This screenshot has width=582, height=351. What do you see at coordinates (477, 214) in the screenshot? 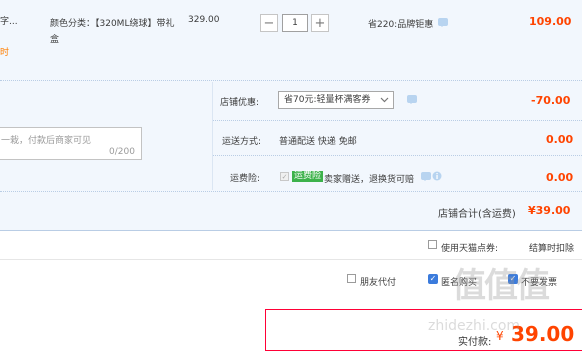
I see `shop-total-label: 店铺合计(含运费)` at bounding box center [477, 214].